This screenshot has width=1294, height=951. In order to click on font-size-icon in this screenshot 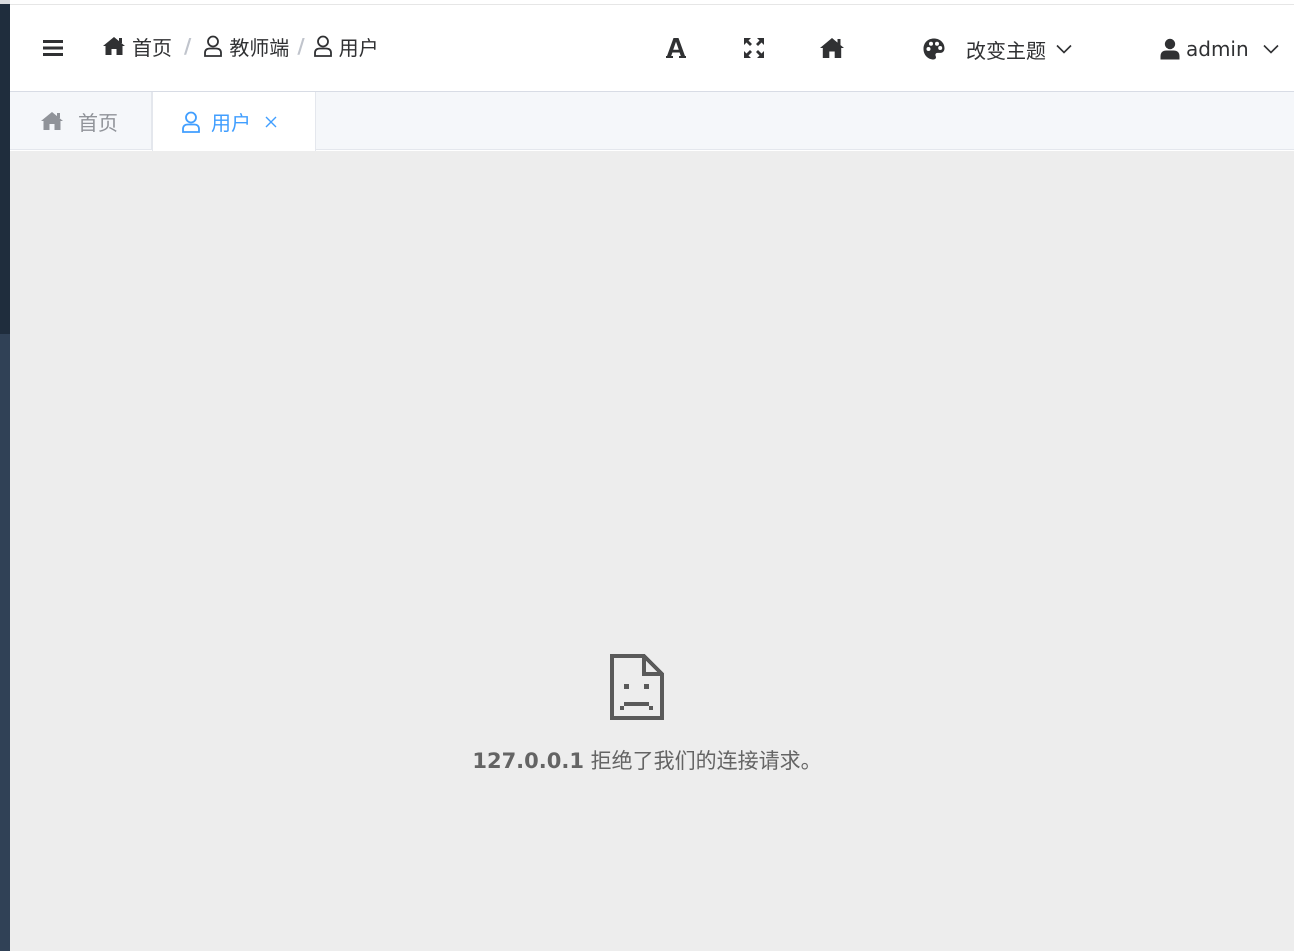, I will do `click(676, 48)`.